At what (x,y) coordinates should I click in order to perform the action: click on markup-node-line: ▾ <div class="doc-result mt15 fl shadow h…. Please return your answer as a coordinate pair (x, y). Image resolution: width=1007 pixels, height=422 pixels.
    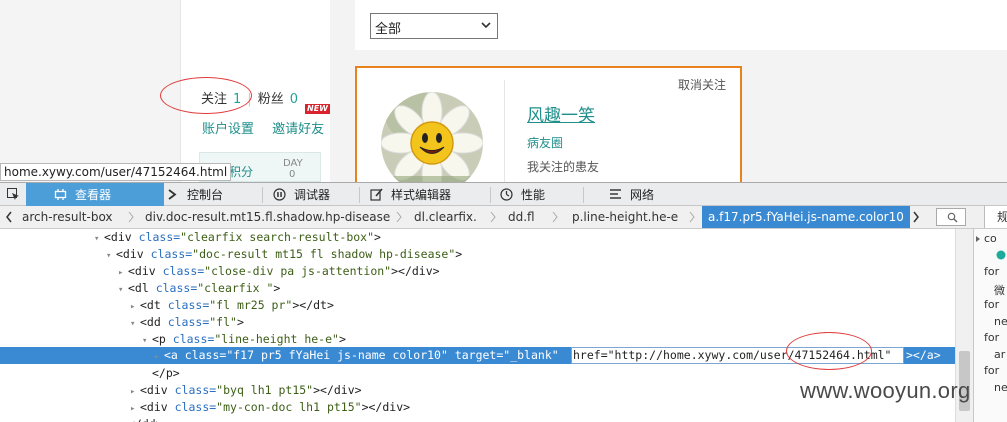
    Looking at the image, I should click on (284, 254).